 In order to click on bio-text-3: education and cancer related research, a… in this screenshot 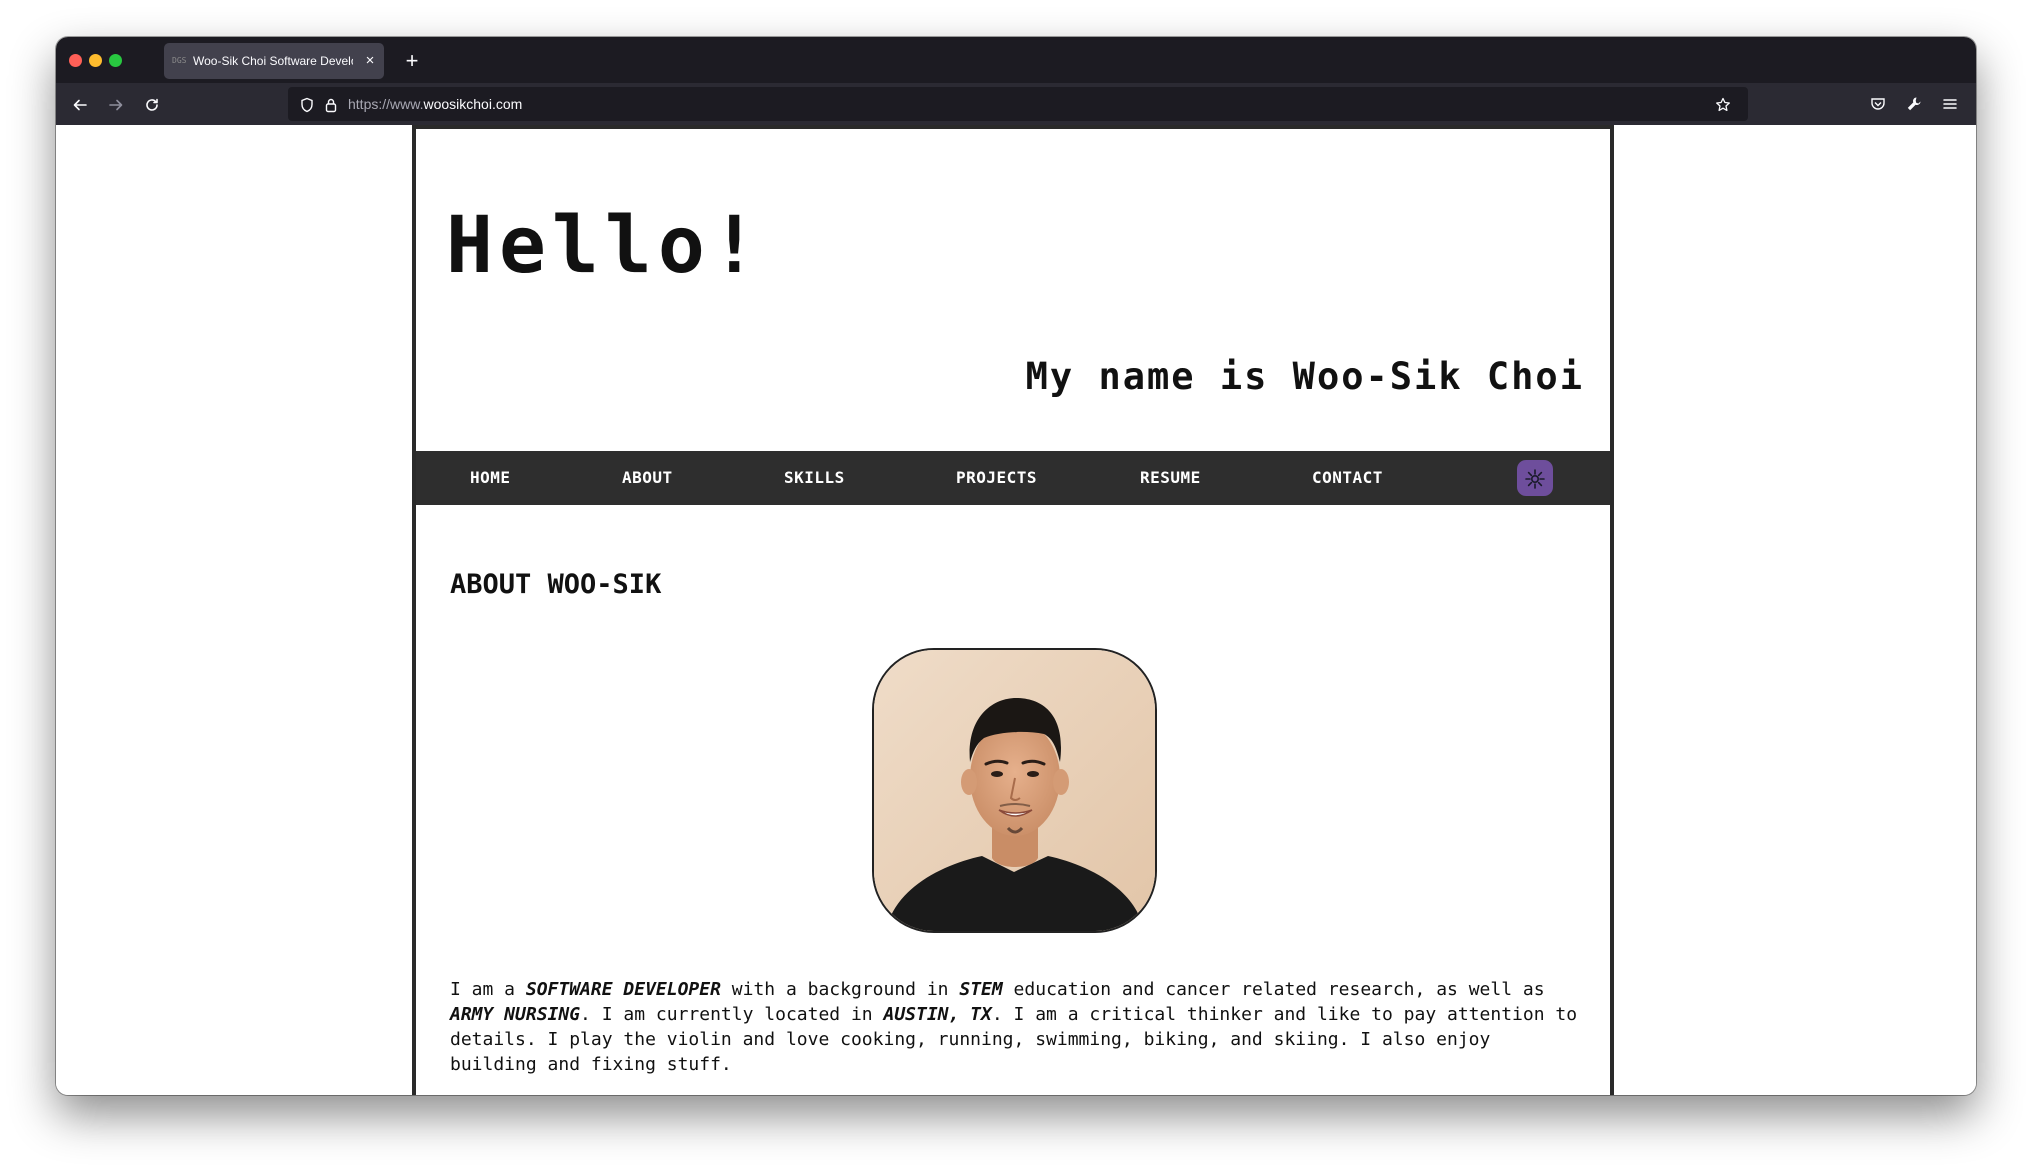, I will do `click(1273, 989)`.